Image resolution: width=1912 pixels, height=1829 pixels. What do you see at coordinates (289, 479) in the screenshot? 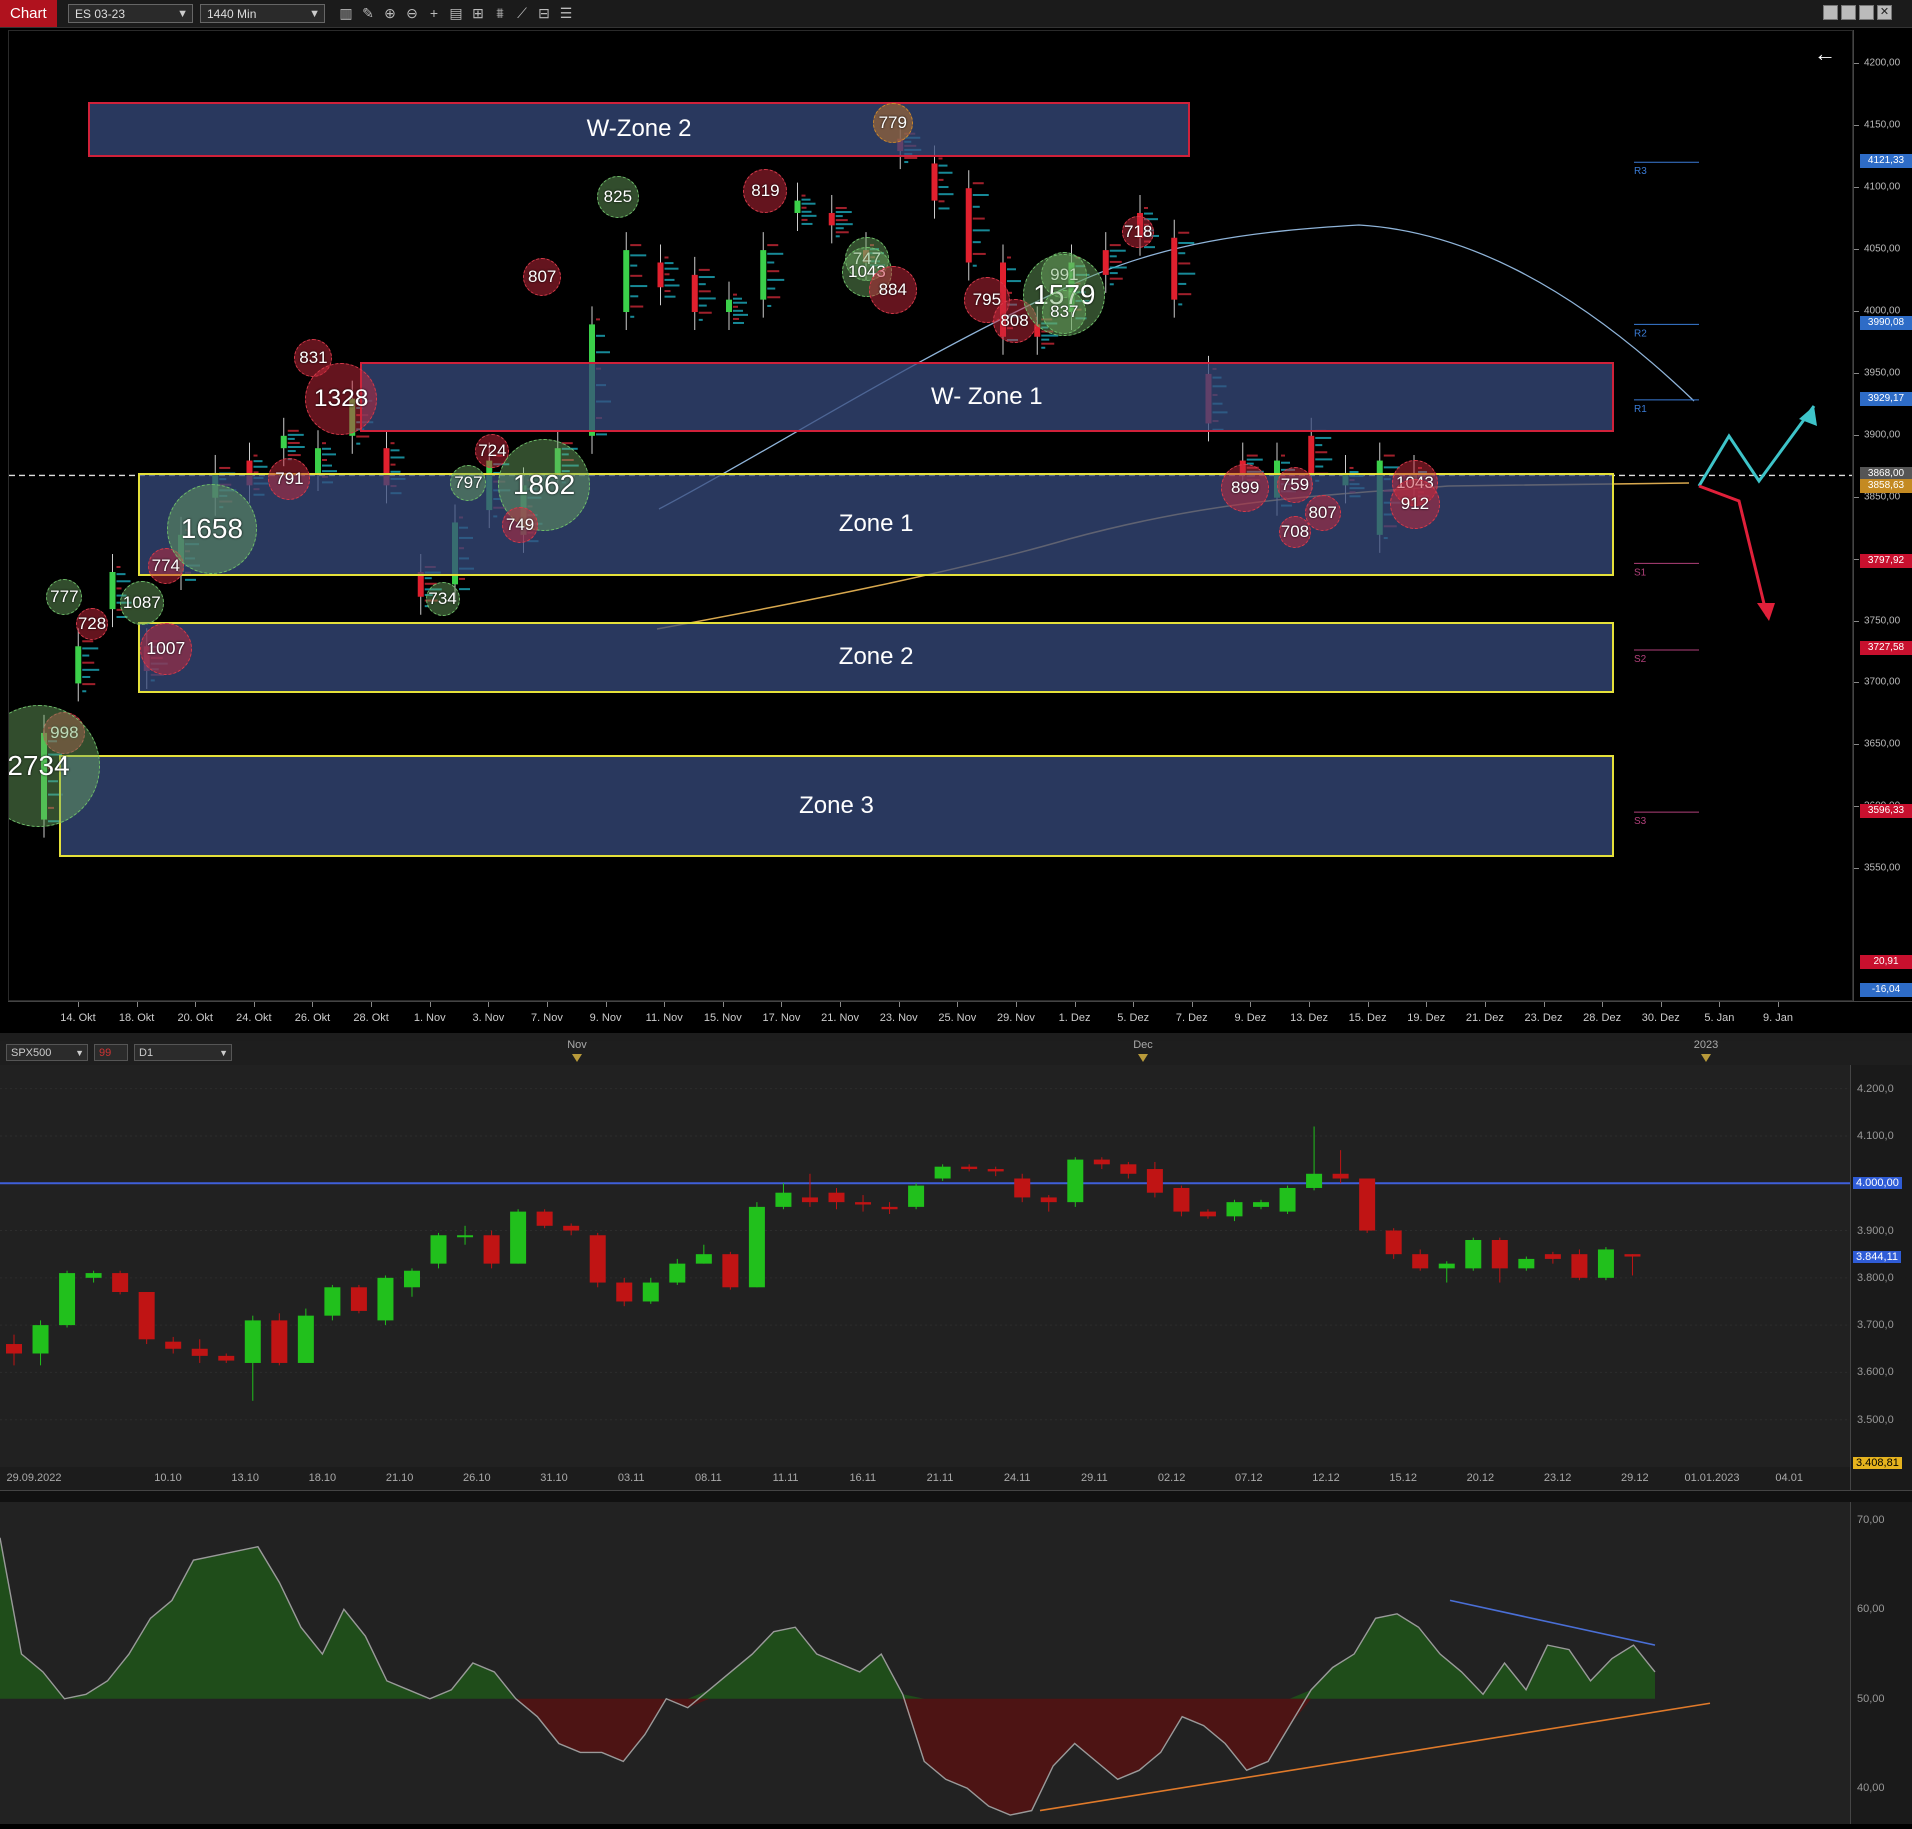
I see `volume-bubble: 791` at bounding box center [289, 479].